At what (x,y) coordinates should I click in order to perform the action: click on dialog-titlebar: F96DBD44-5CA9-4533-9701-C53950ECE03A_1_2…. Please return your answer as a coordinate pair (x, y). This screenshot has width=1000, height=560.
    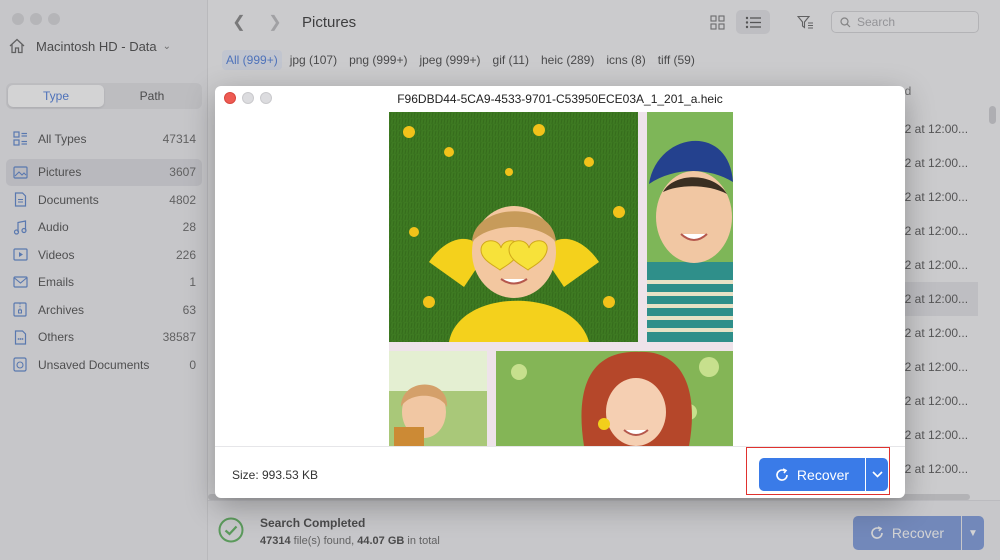
    Looking at the image, I should click on (560, 99).